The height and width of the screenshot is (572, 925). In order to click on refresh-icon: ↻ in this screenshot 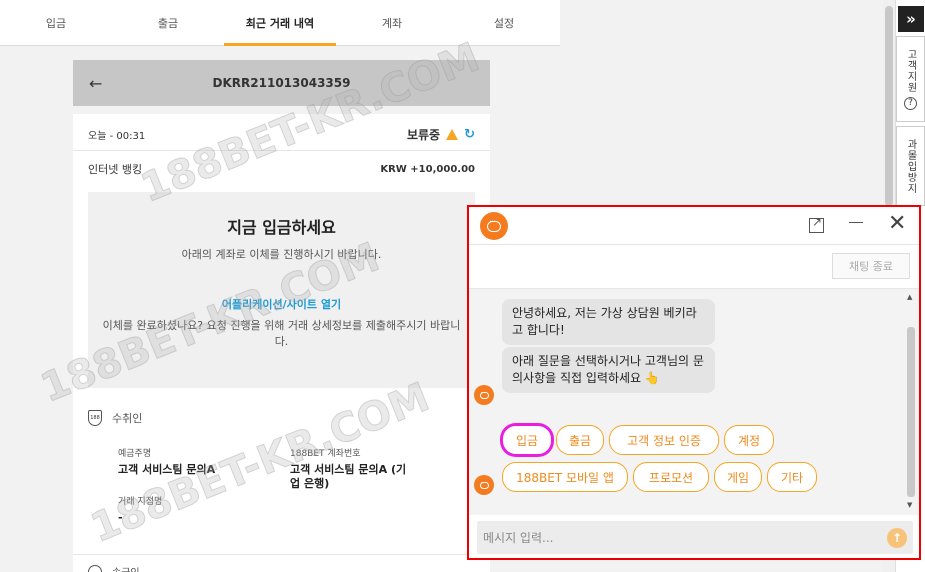, I will do `click(469, 134)`.